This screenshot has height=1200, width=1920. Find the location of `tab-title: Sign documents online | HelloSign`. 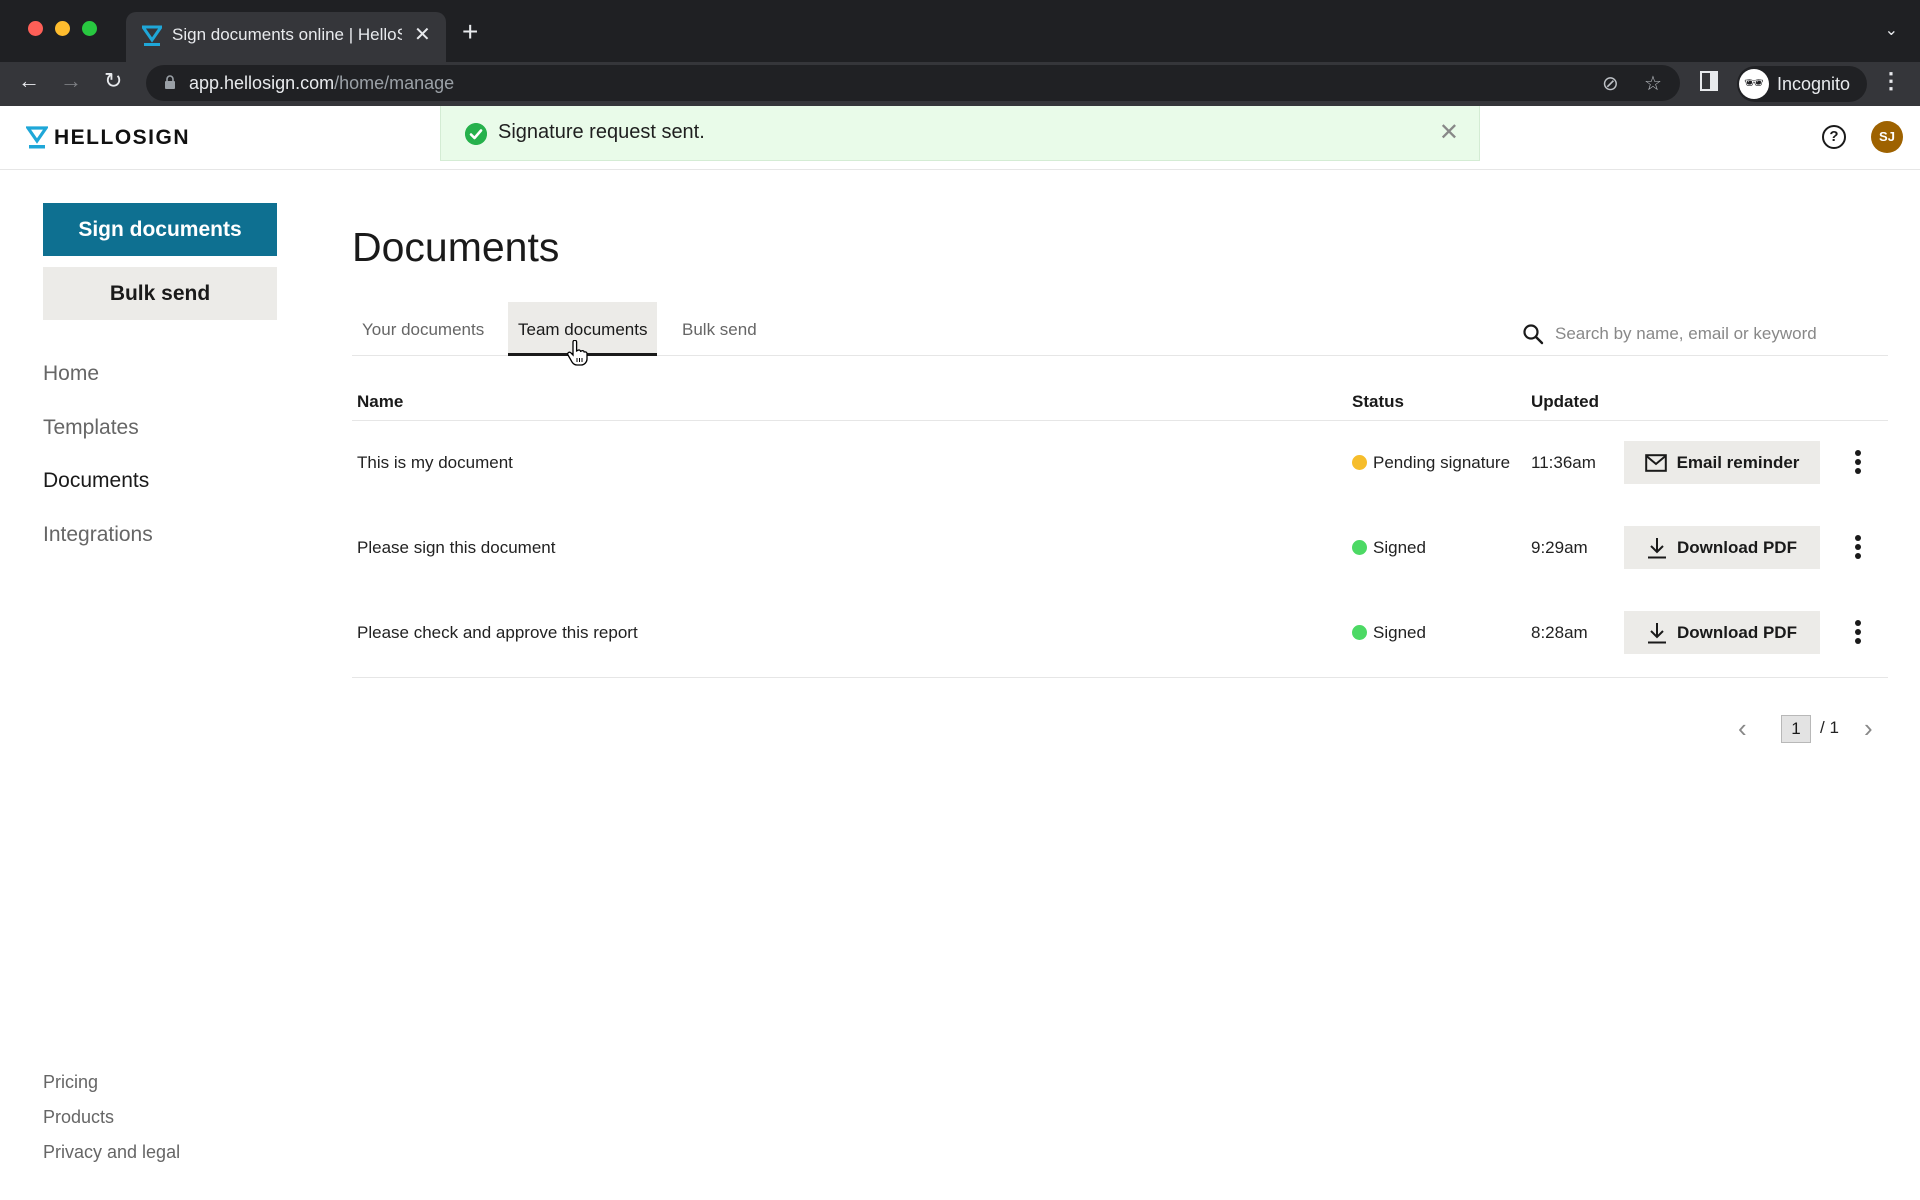

tab-title: Sign documents online | HelloSign is located at coordinates (287, 34).